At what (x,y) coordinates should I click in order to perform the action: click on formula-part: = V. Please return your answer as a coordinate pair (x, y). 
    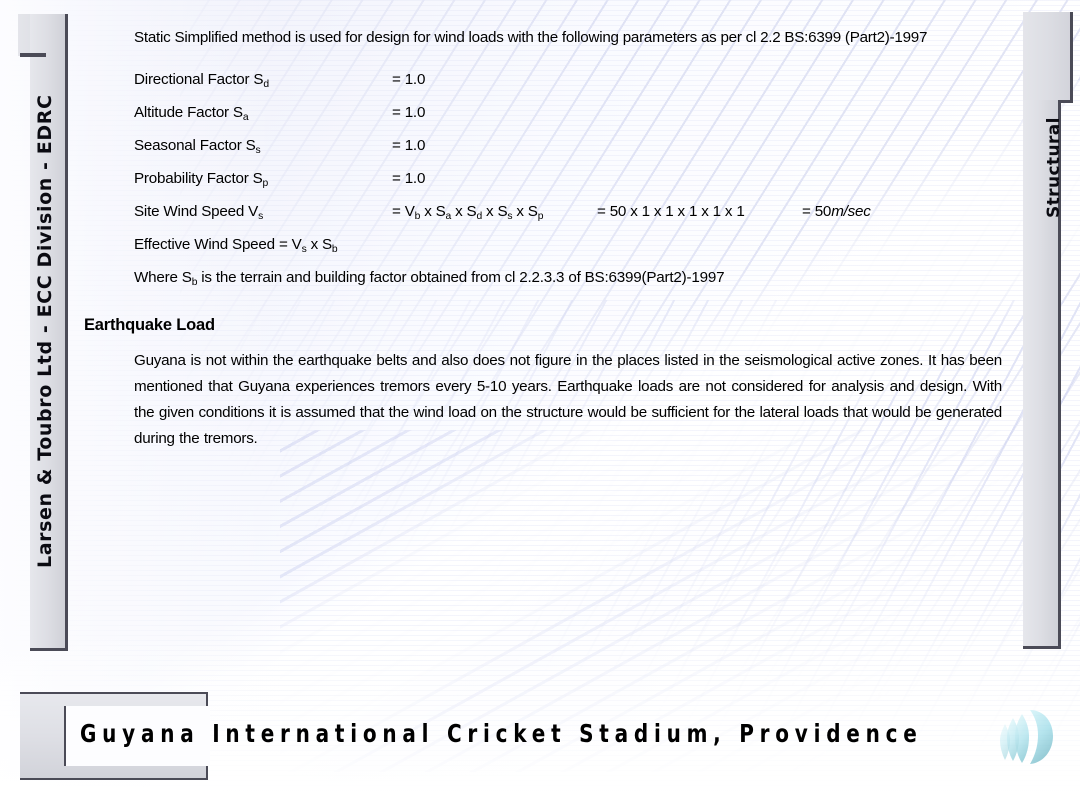
    Looking at the image, I should click on (403, 212).